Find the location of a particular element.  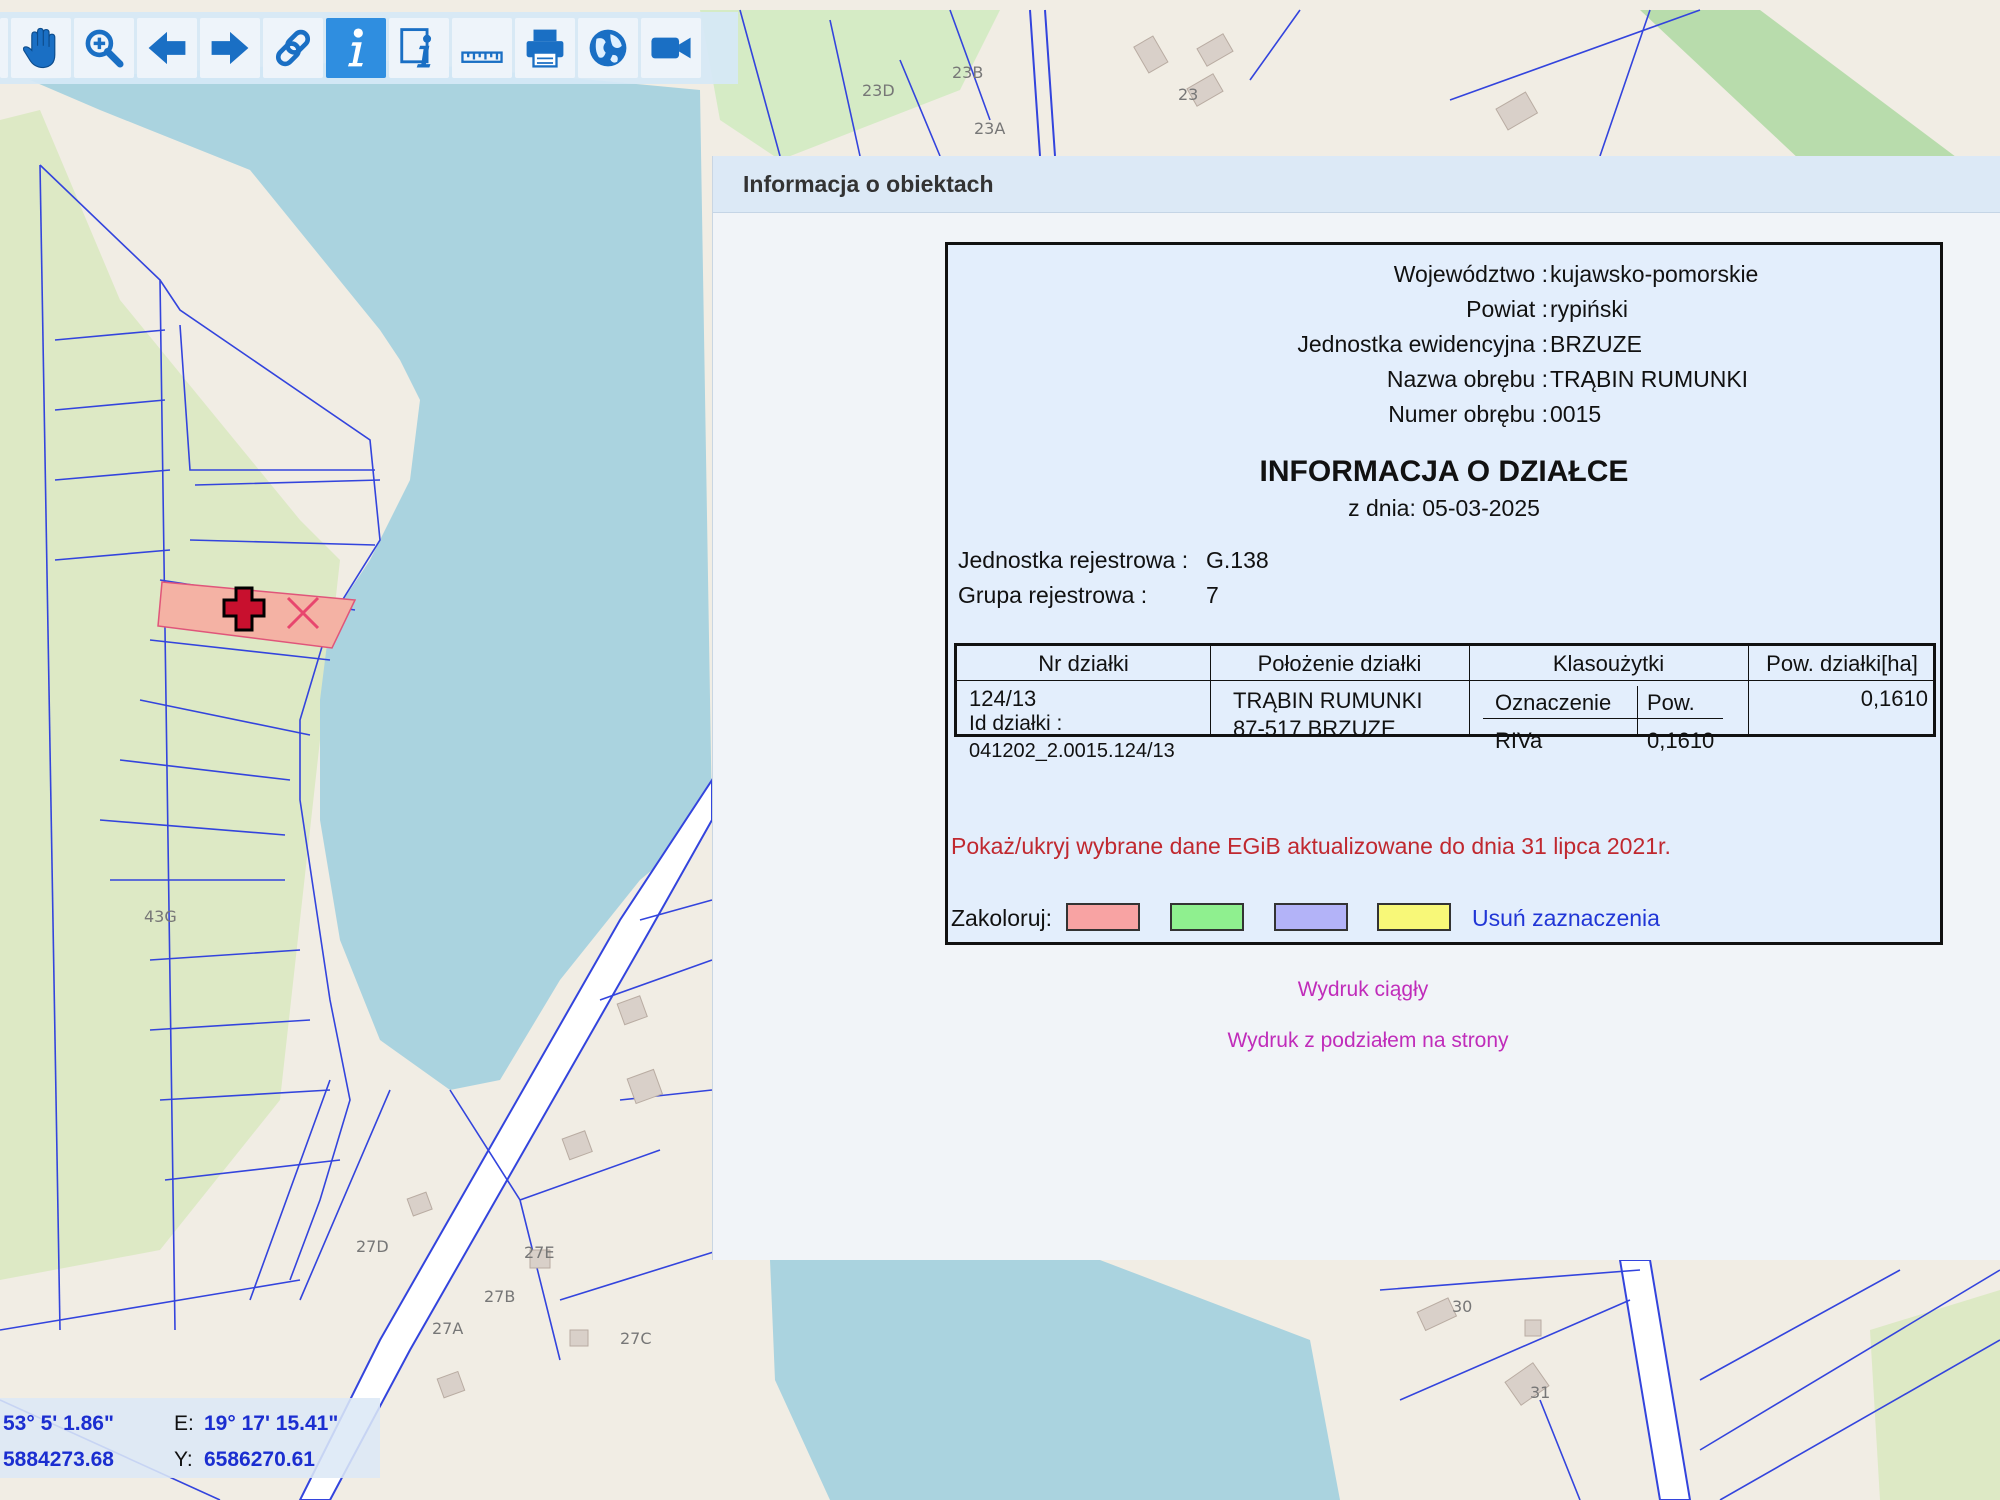

class-area: 0,1610 is located at coordinates (1681, 740).